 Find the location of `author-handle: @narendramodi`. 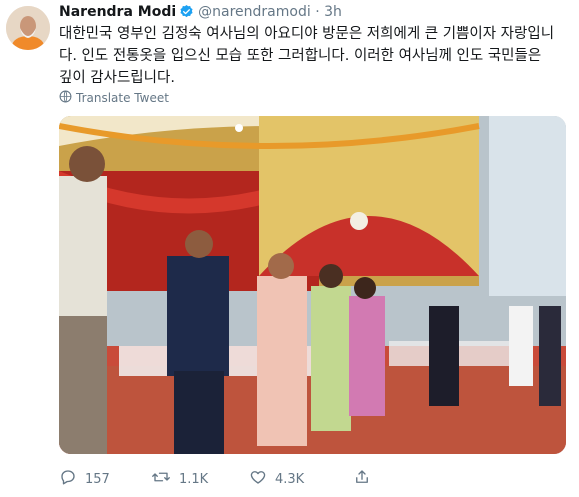

author-handle: @narendramodi is located at coordinates (254, 12).